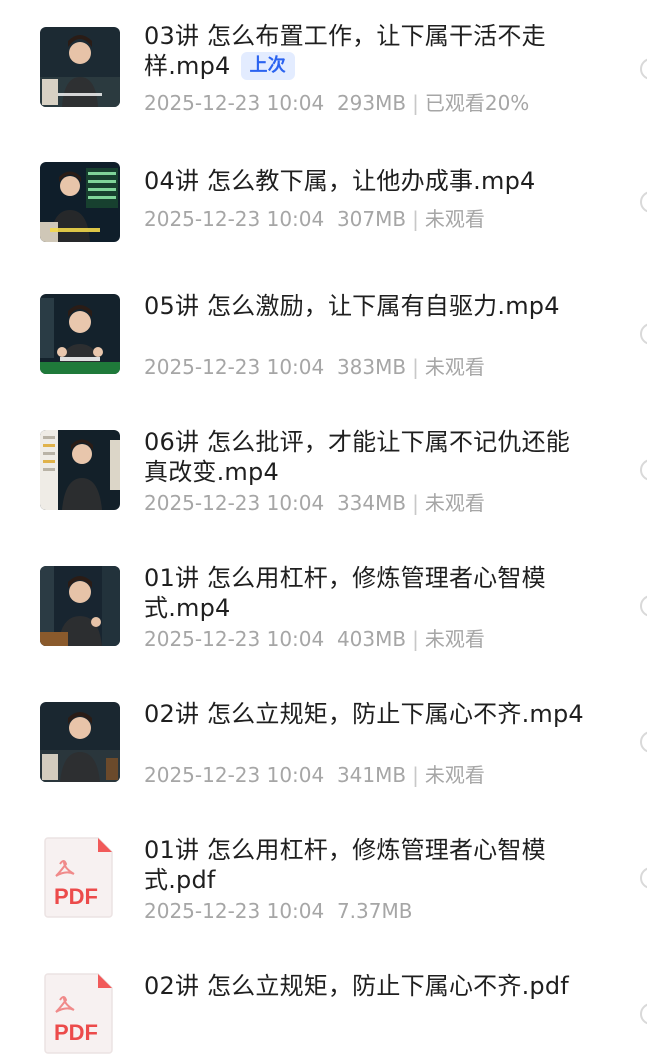 This screenshot has height=1058, width=647. Describe the element at coordinates (371, 219) in the screenshot. I see `file-size: 307MB` at that location.